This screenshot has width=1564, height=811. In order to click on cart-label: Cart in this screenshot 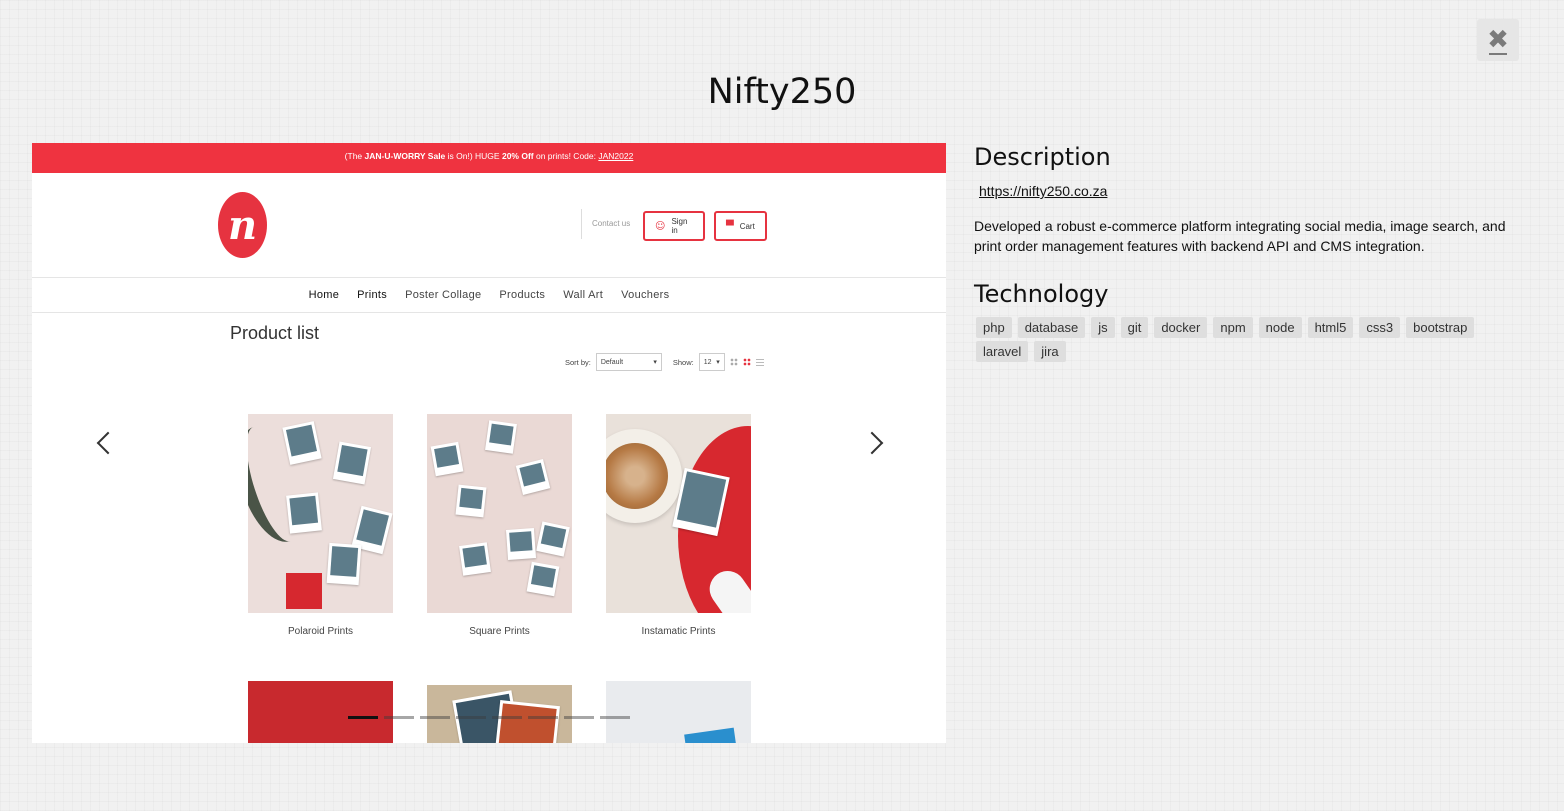, I will do `click(747, 226)`.